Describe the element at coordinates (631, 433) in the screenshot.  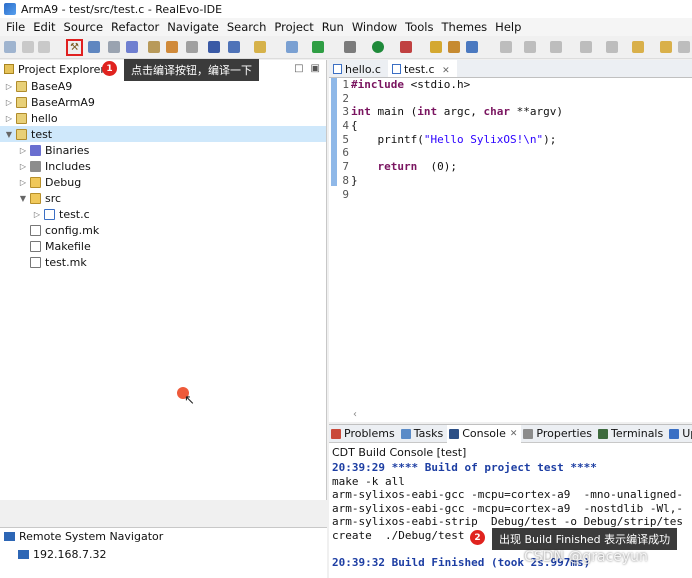
I see `tab-terminals: Terminals` at that location.